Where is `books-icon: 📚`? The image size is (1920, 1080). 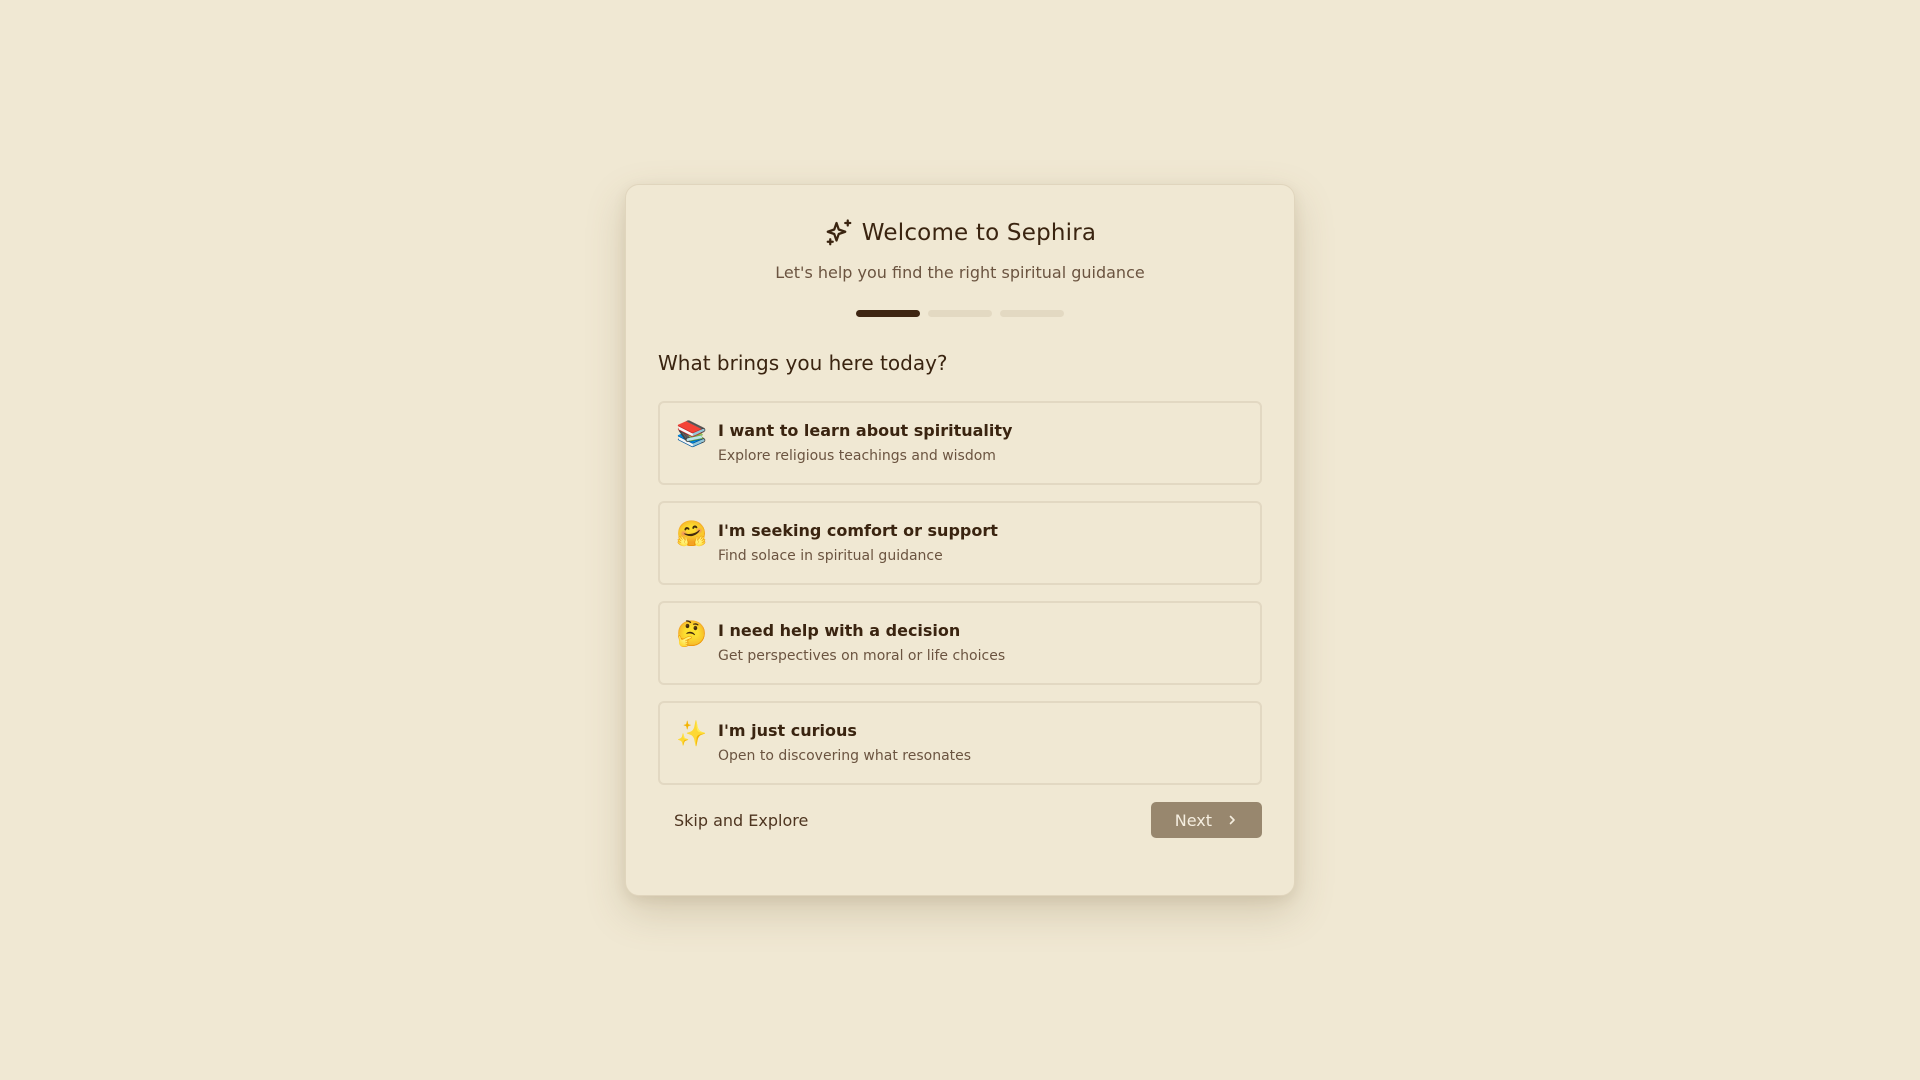 books-icon: 📚 is located at coordinates (692, 433).